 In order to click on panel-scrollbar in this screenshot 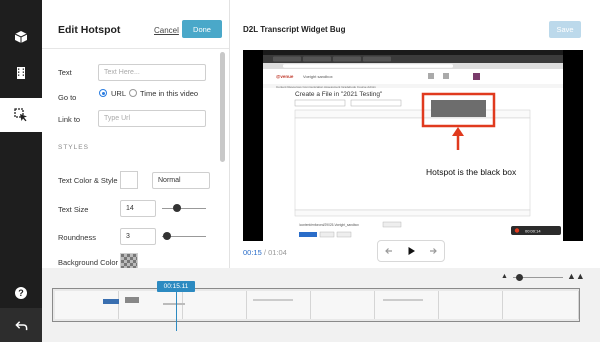, I will do `click(222, 107)`.